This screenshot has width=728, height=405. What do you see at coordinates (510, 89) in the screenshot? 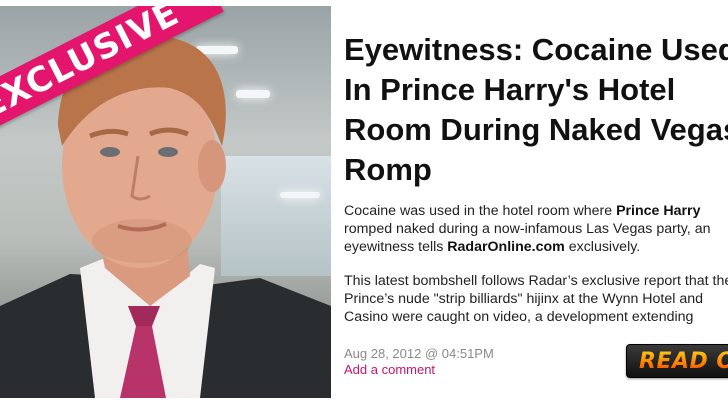
I see `headline-line: In Prince Harry's Hotel` at bounding box center [510, 89].